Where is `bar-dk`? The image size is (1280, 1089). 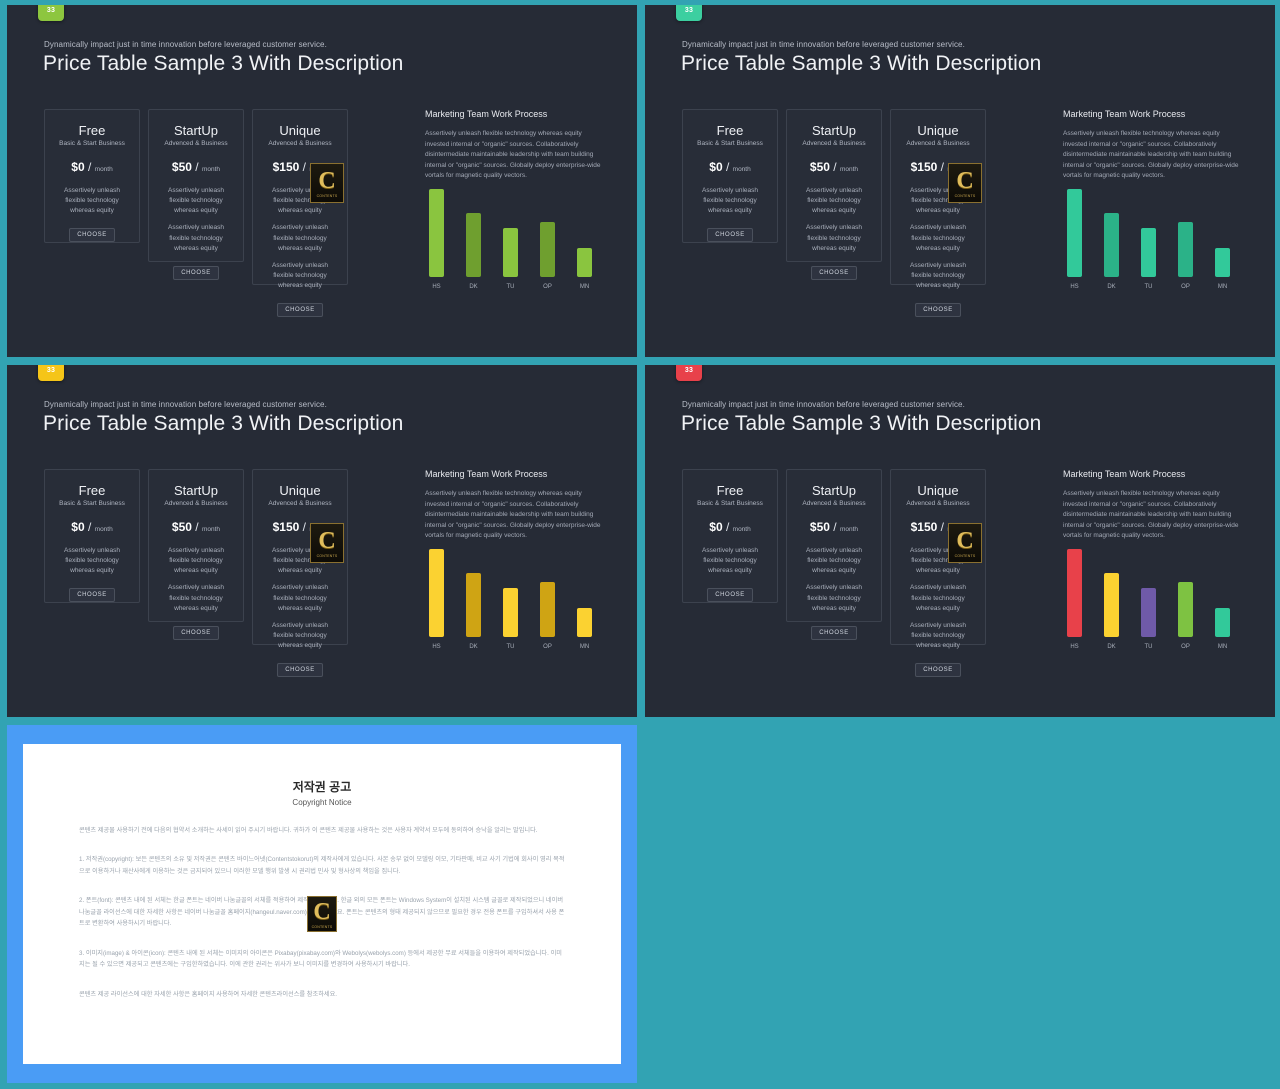 bar-dk is located at coordinates (1111, 245).